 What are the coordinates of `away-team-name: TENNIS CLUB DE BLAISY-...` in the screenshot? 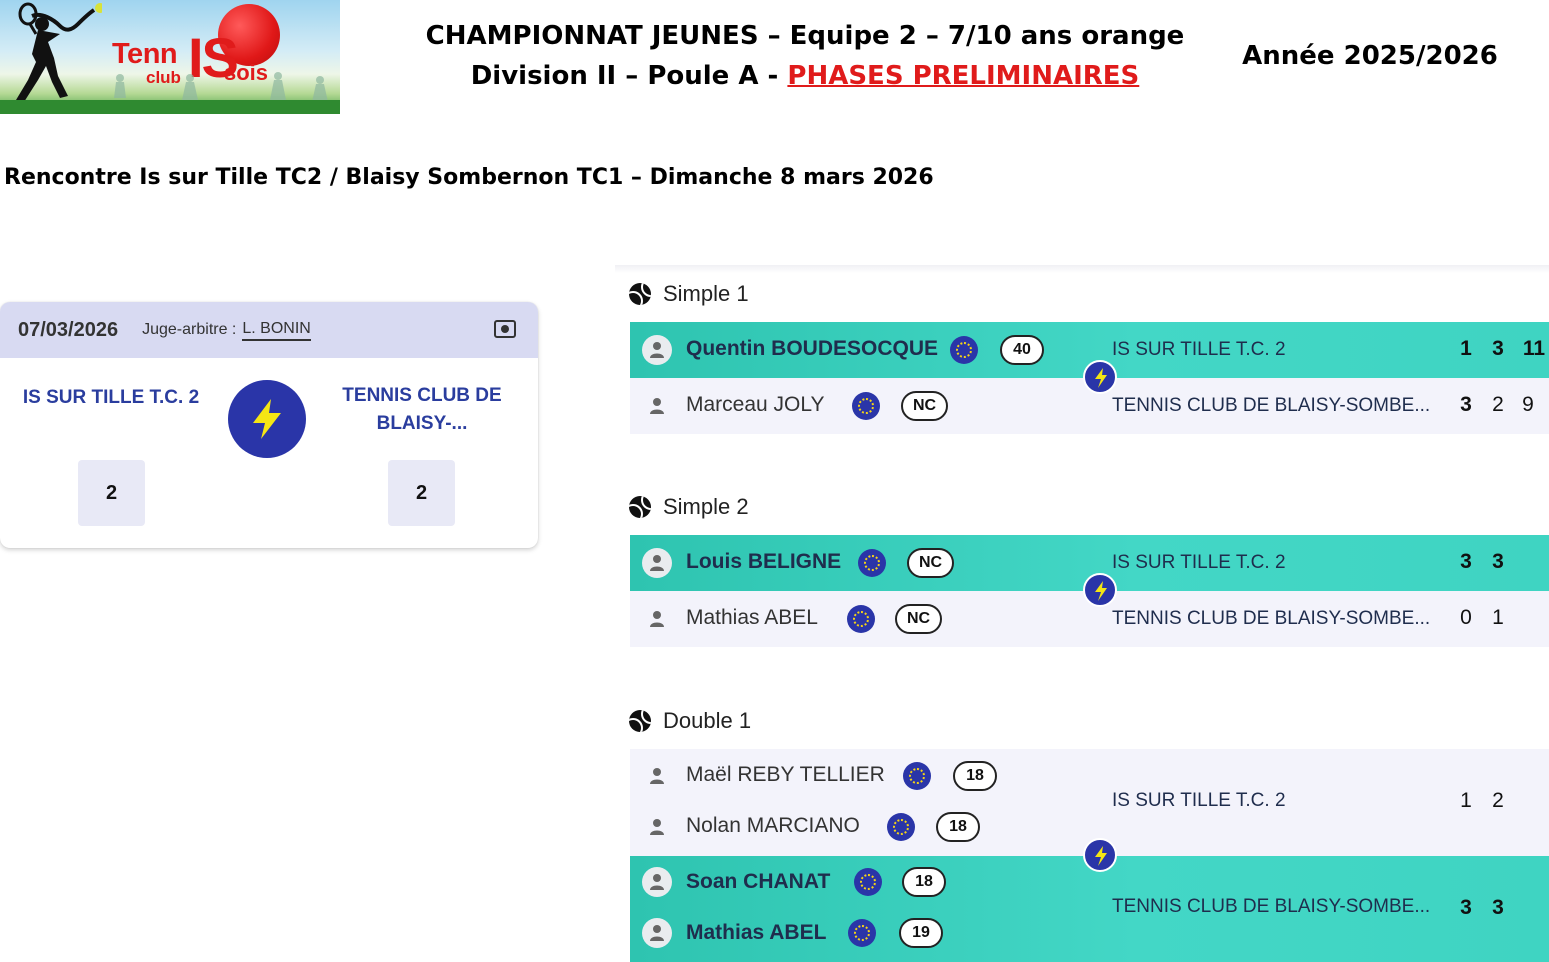 It's located at (422, 410).